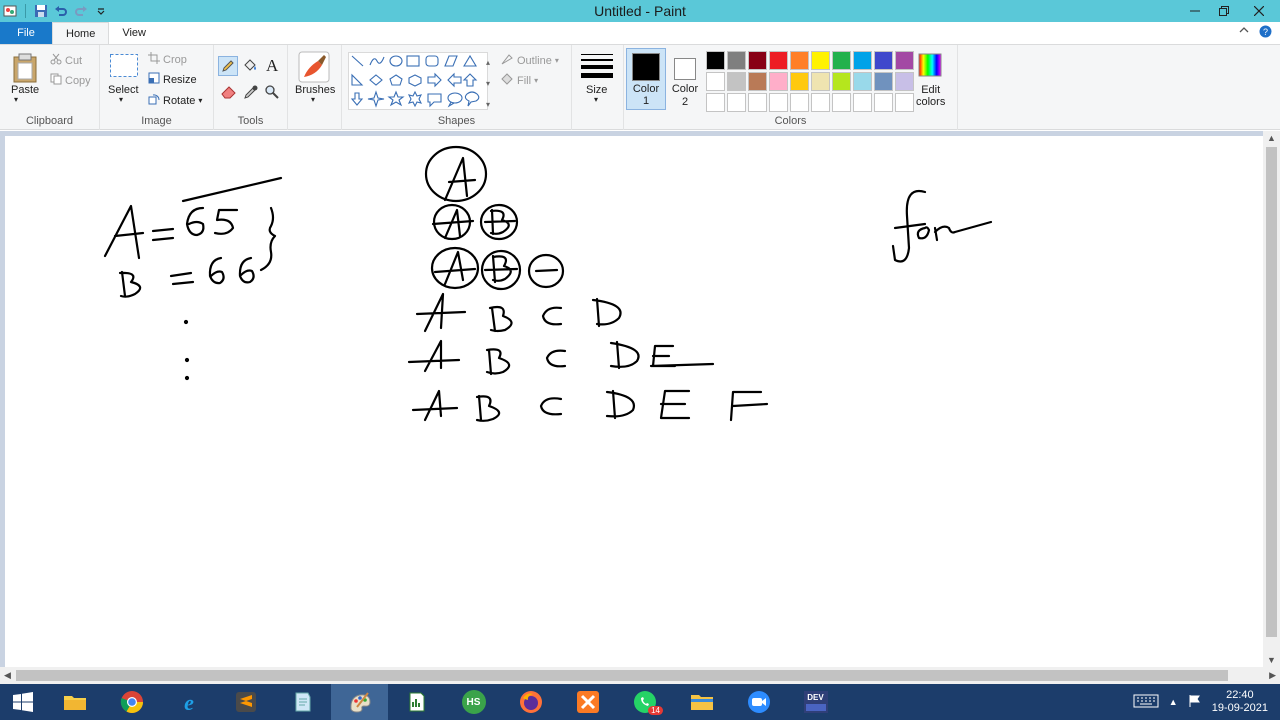 The image size is (1280, 720). I want to click on horizontal-scrollbar: ◀ ▶, so click(640, 675).